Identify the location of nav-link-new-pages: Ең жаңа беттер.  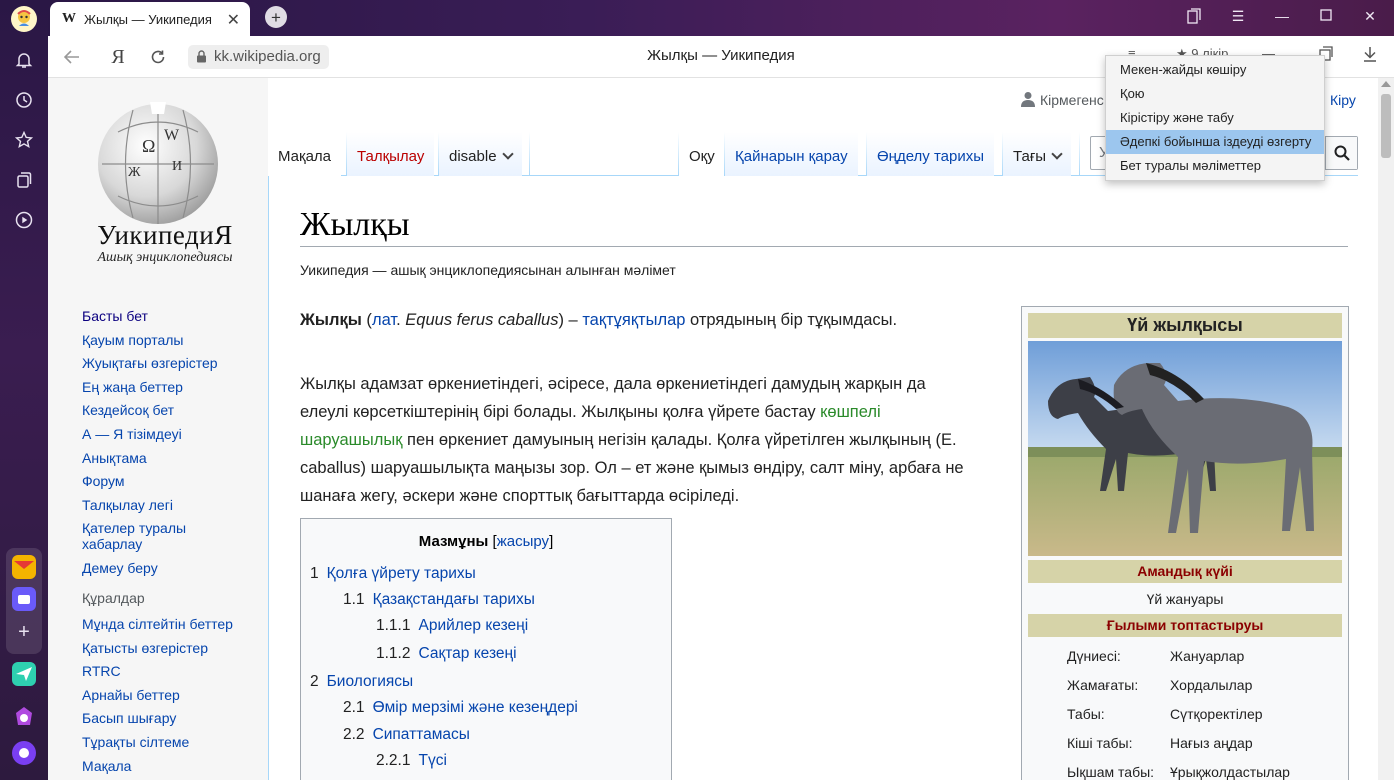
(167, 387).